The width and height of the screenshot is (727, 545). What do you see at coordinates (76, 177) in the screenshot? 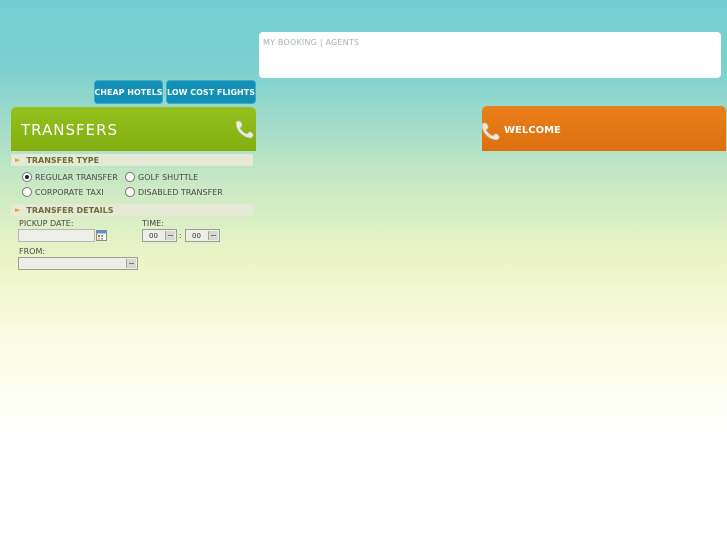
I see `radio-label: REGULAR TRANSFER` at bounding box center [76, 177].